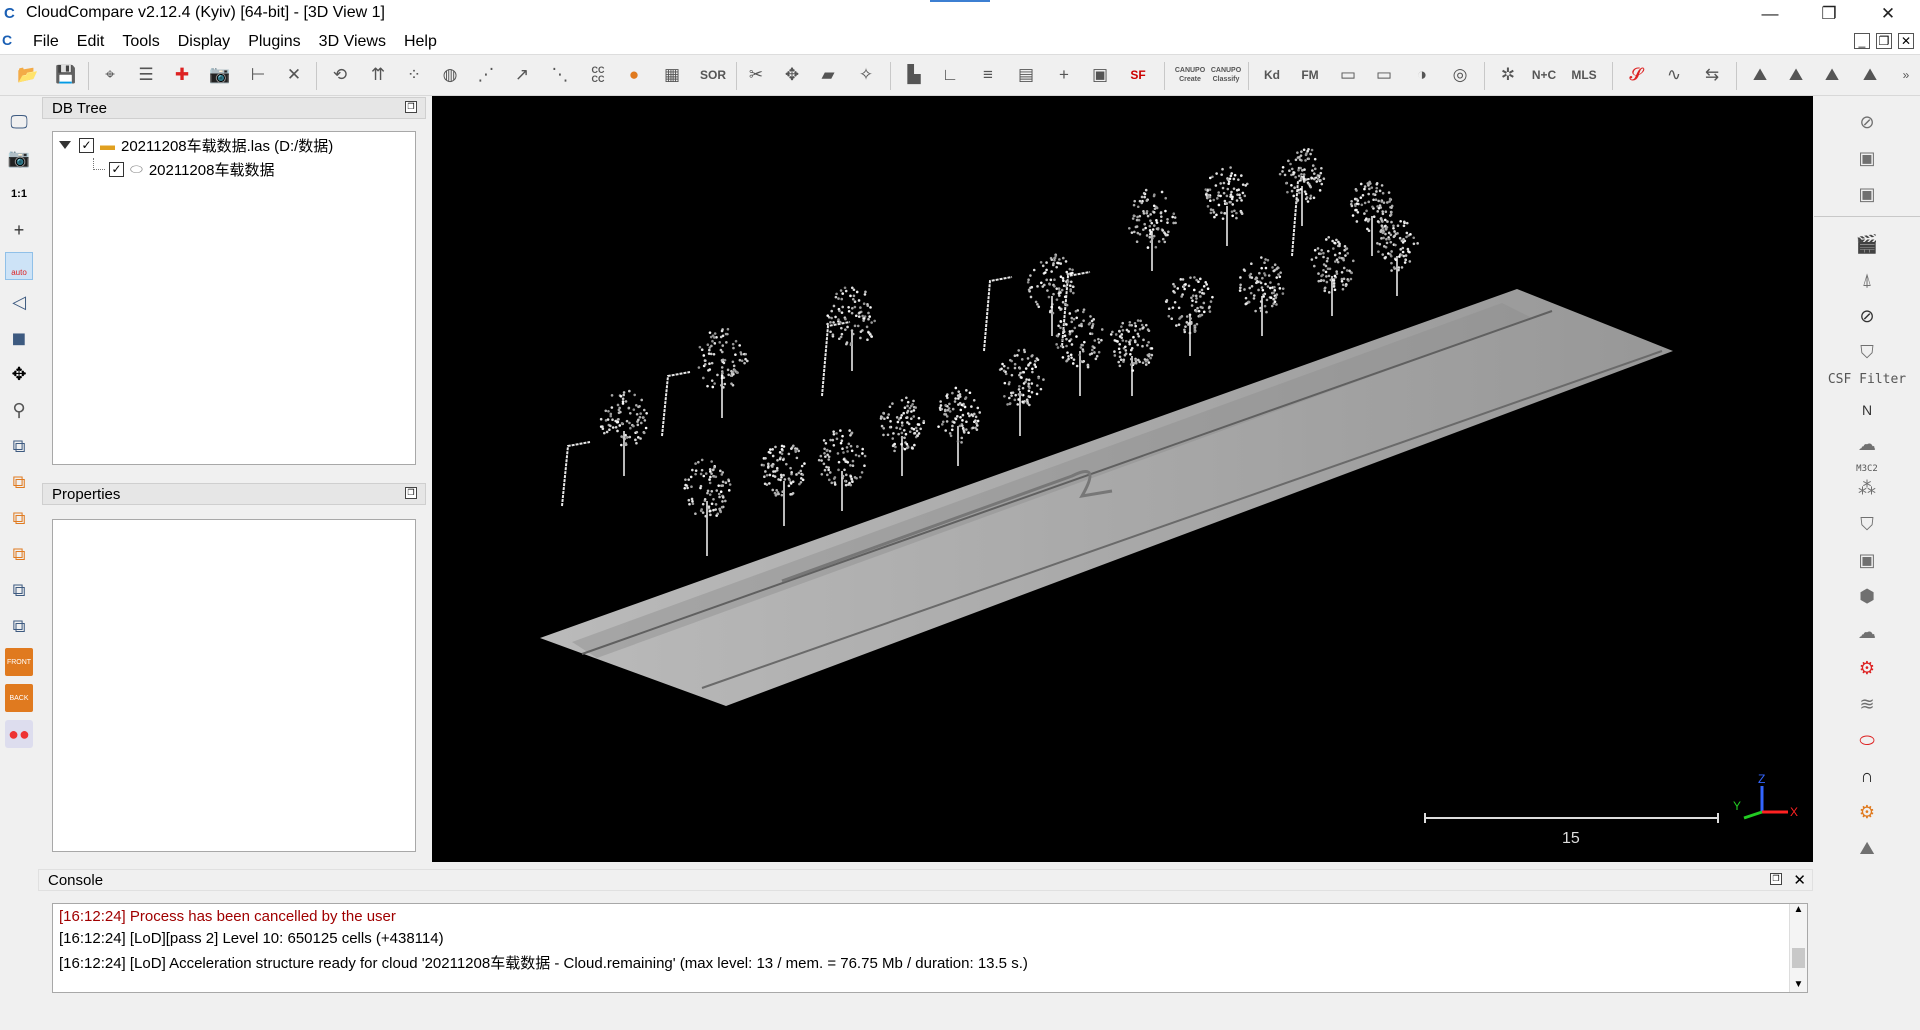  What do you see at coordinates (1867, 668) in the screenshot?
I see `gear-icon: ⚙` at bounding box center [1867, 668].